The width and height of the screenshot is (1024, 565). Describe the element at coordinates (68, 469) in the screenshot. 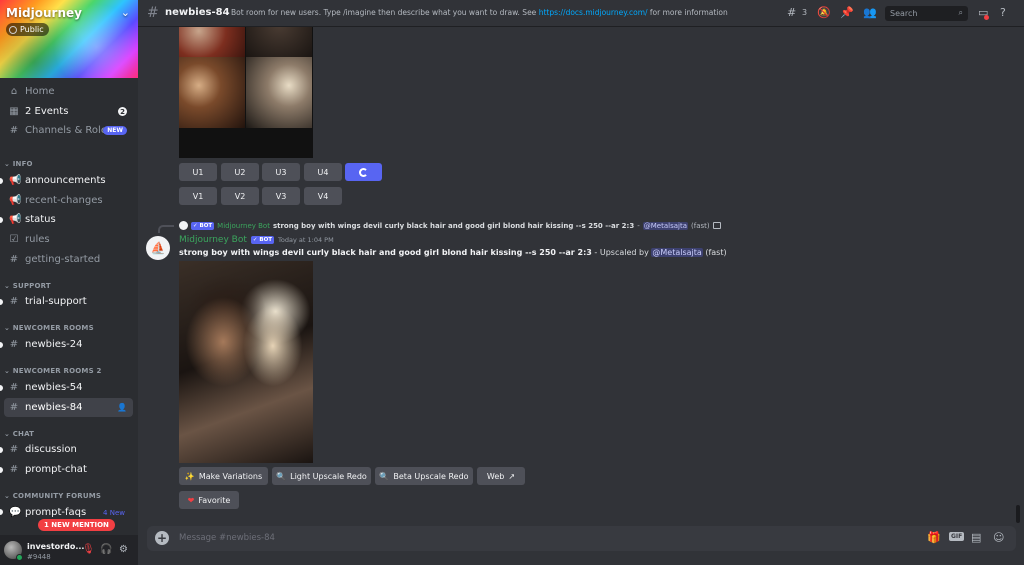

I see `channel-prompt-chat: # prompt-chat` at that location.